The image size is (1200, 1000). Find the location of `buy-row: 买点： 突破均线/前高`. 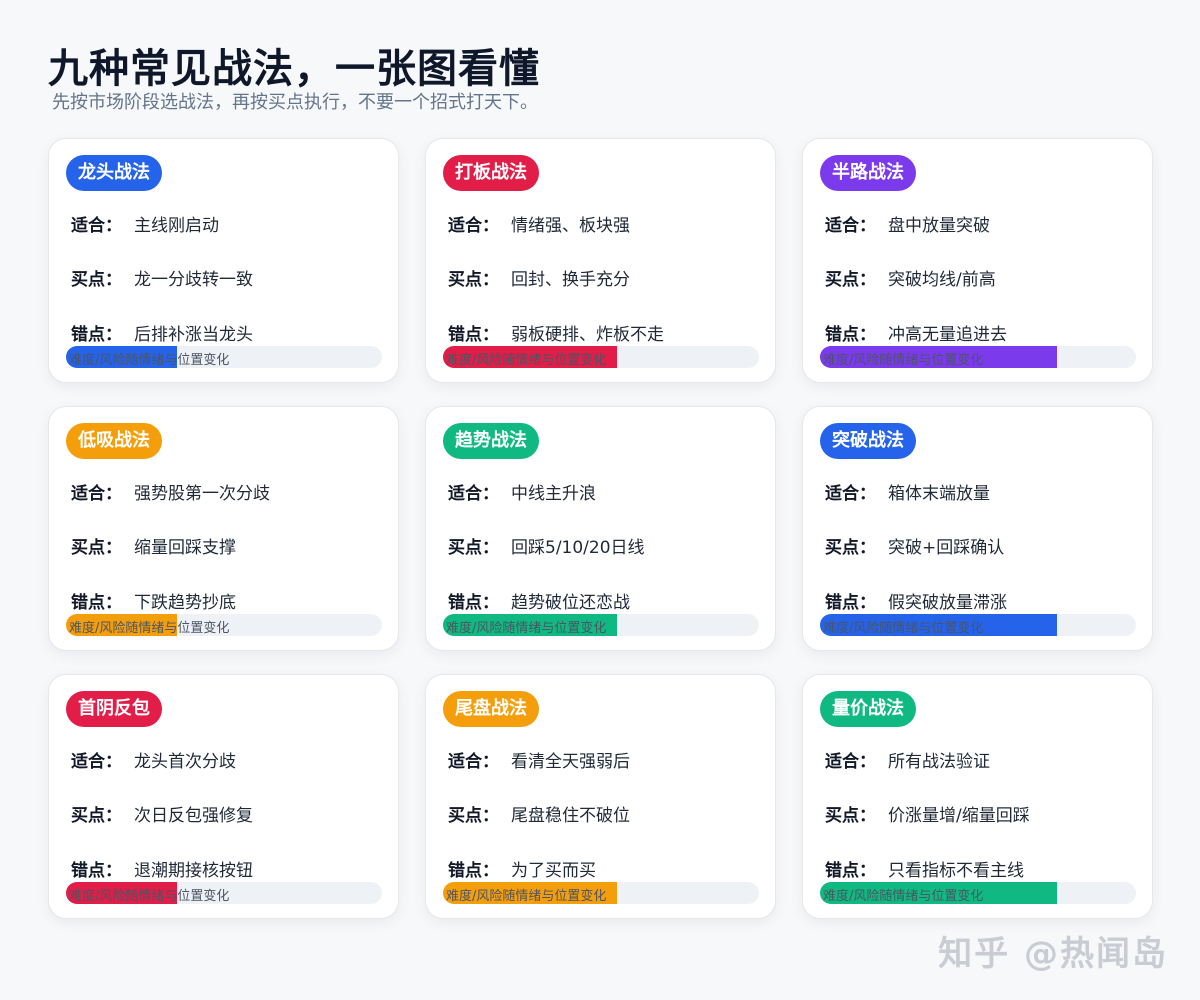

buy-row: 买点： 突破均线/前高 is located at coordinates (910, 277).